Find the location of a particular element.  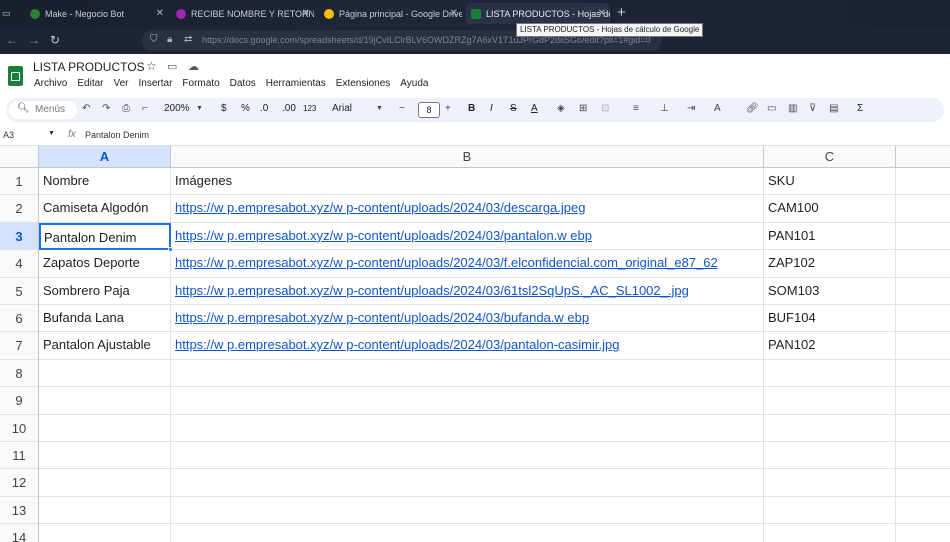

increase-decimal-button: .00 is located at coordinates (289, 108).